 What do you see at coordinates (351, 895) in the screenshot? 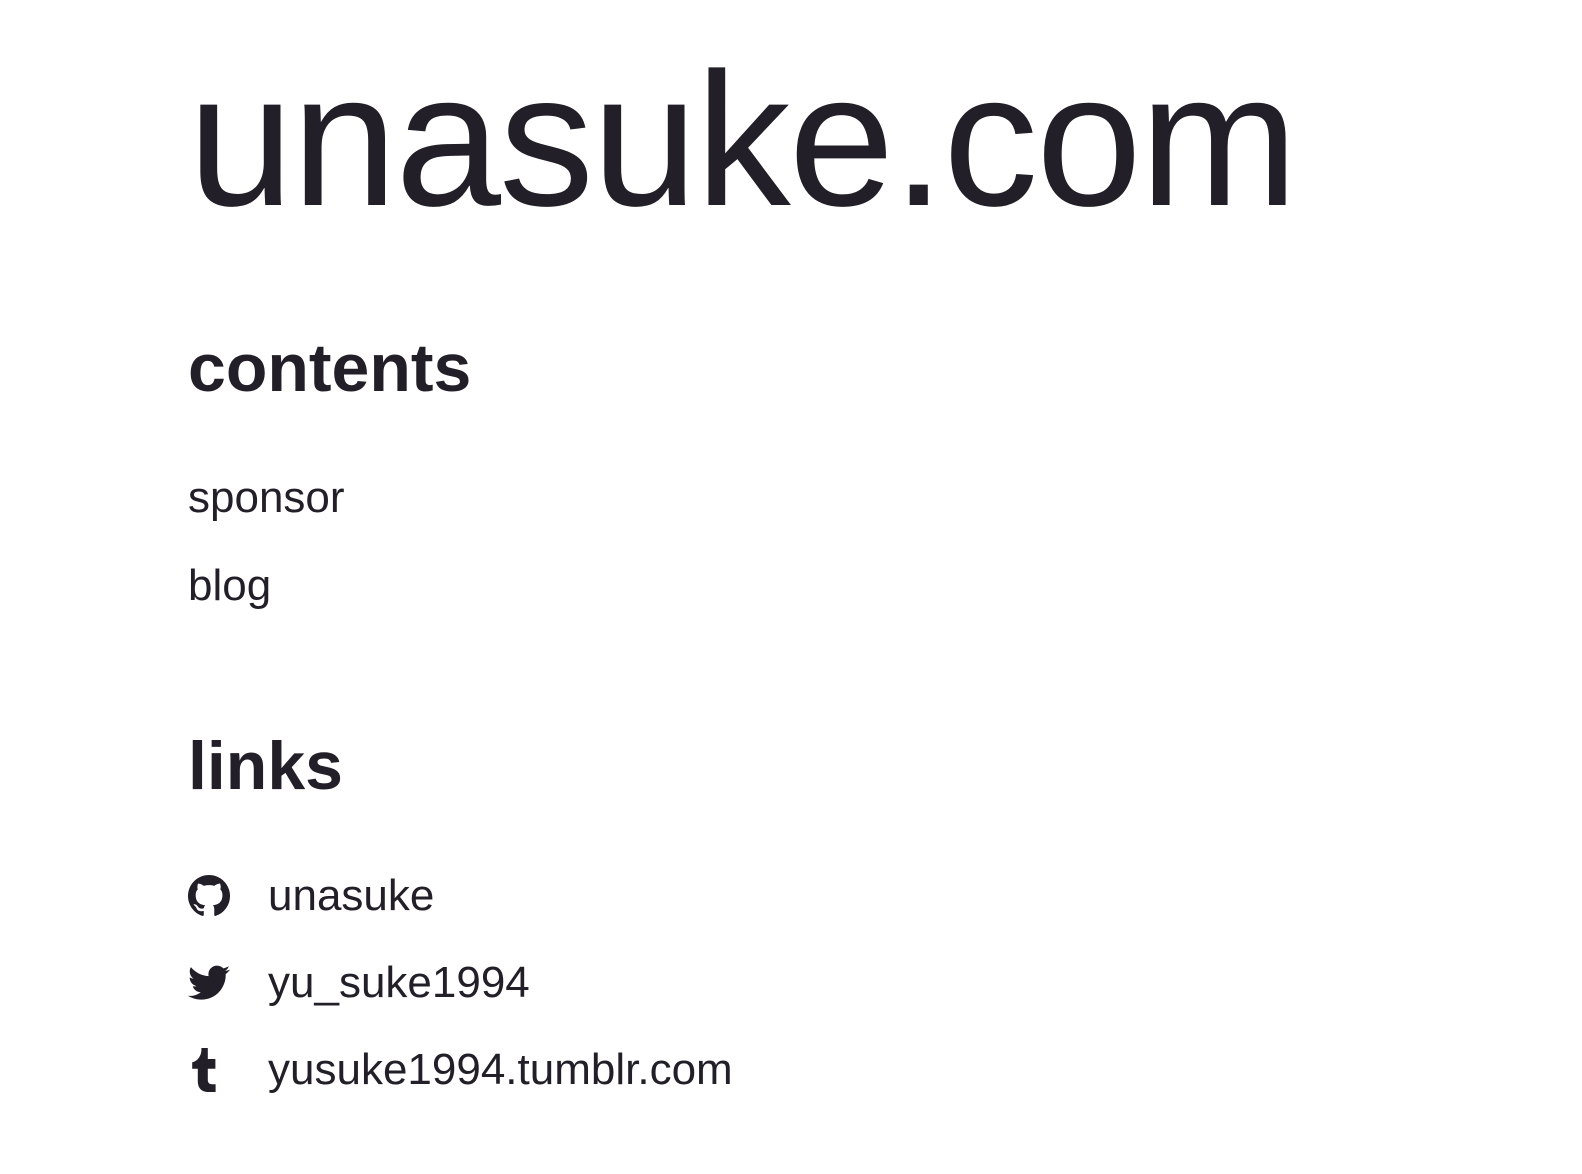
I see `github-username: unasuke` at bounding box center [351, 895].